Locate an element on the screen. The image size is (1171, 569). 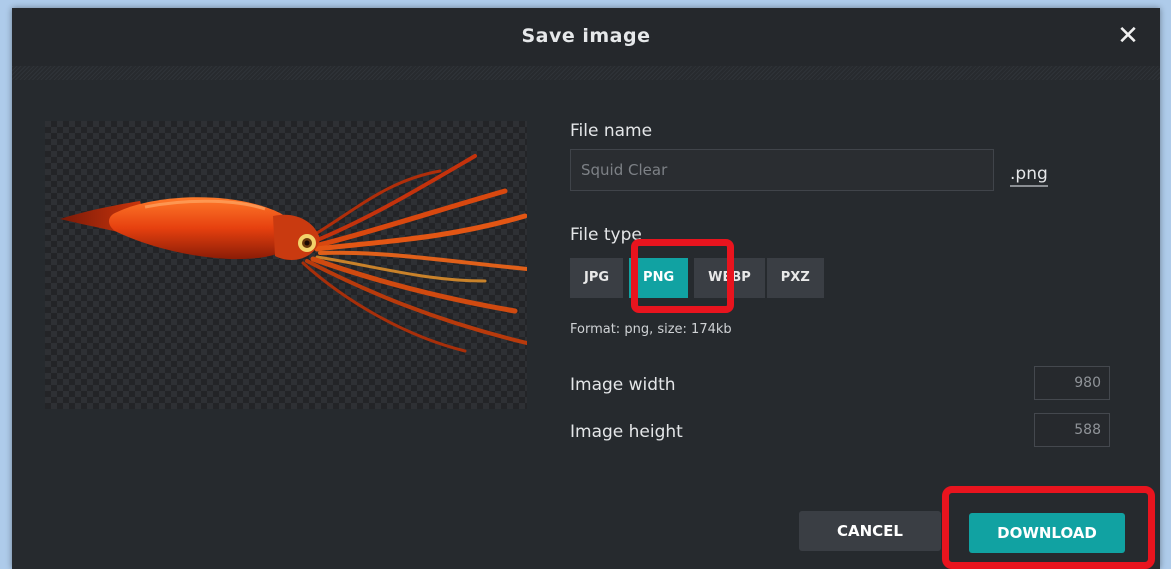
image-width-label: Image width is located at coordinates (623, 385).